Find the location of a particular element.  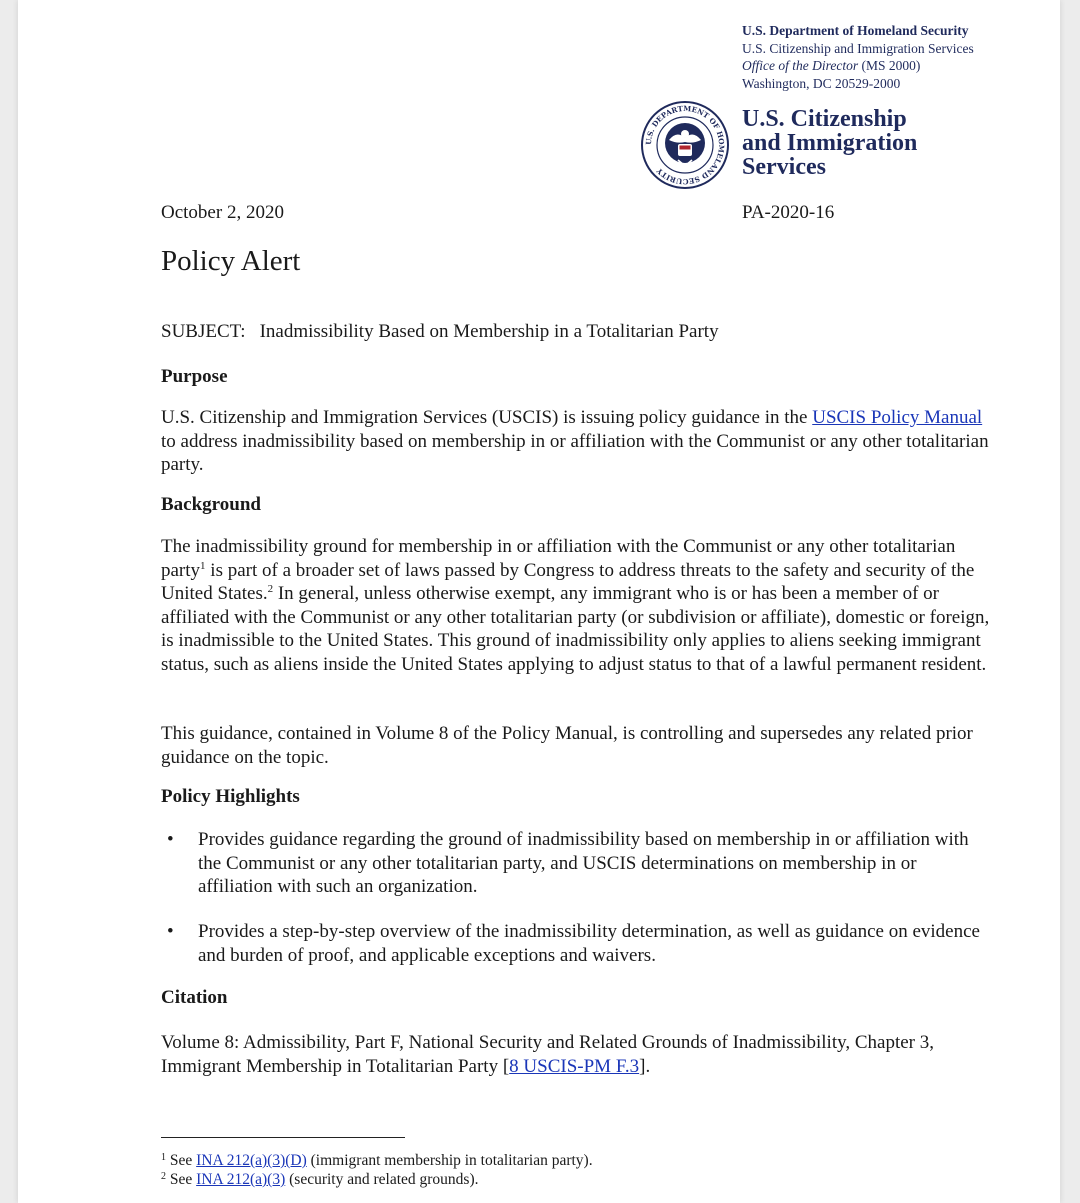

ina-212-a-3-link: INA 212(a)(3) is located at coordinates (240, 1179).